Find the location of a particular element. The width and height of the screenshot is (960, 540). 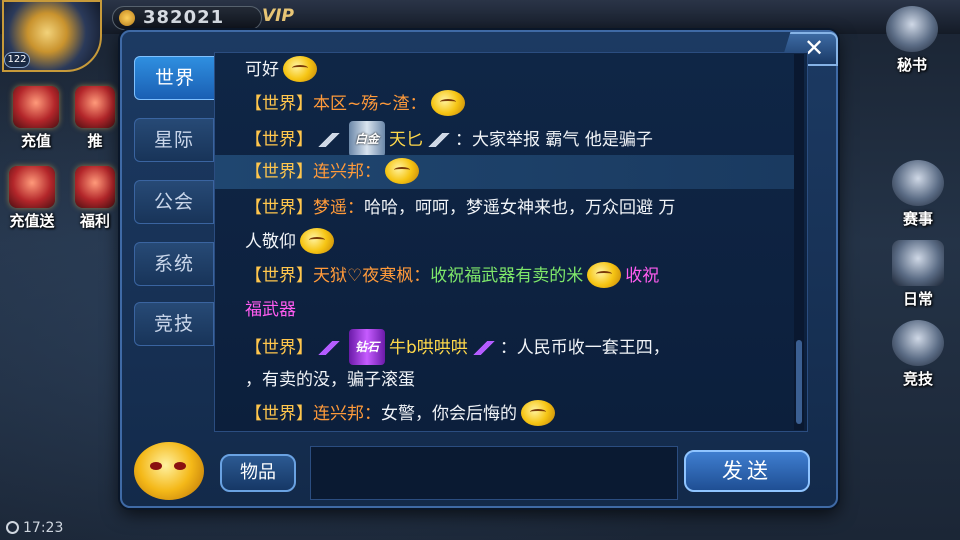

chat-message-continuation: 人敬仰 is located at coordinates (505, 242).